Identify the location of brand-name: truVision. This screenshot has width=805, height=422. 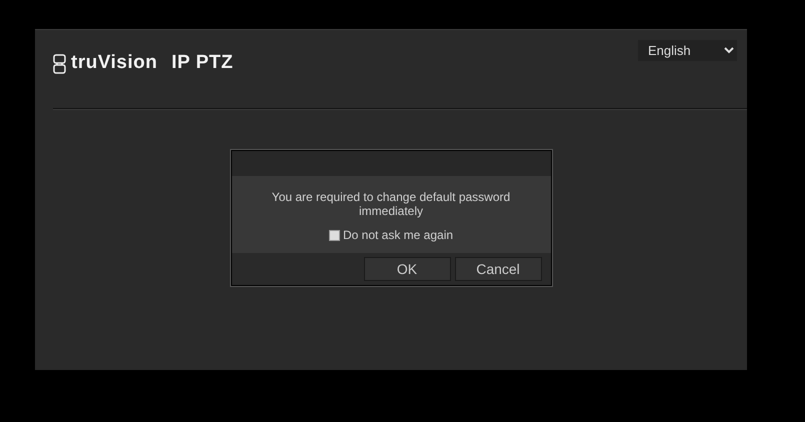
(114, 63).